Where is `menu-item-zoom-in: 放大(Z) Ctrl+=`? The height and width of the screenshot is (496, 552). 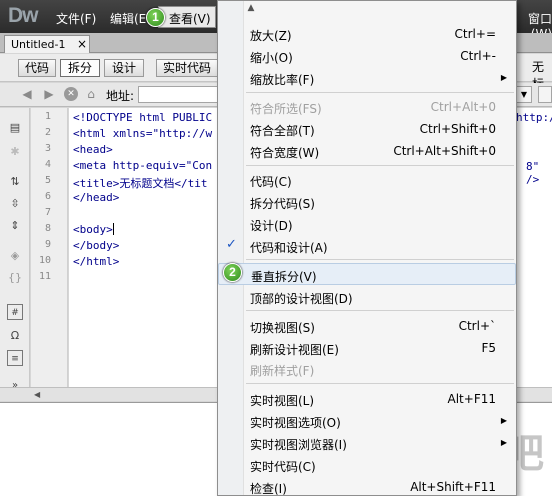 menu-item-zoom-in: 放大(Z) Ctrl+= is located at coordinates (367, 34).